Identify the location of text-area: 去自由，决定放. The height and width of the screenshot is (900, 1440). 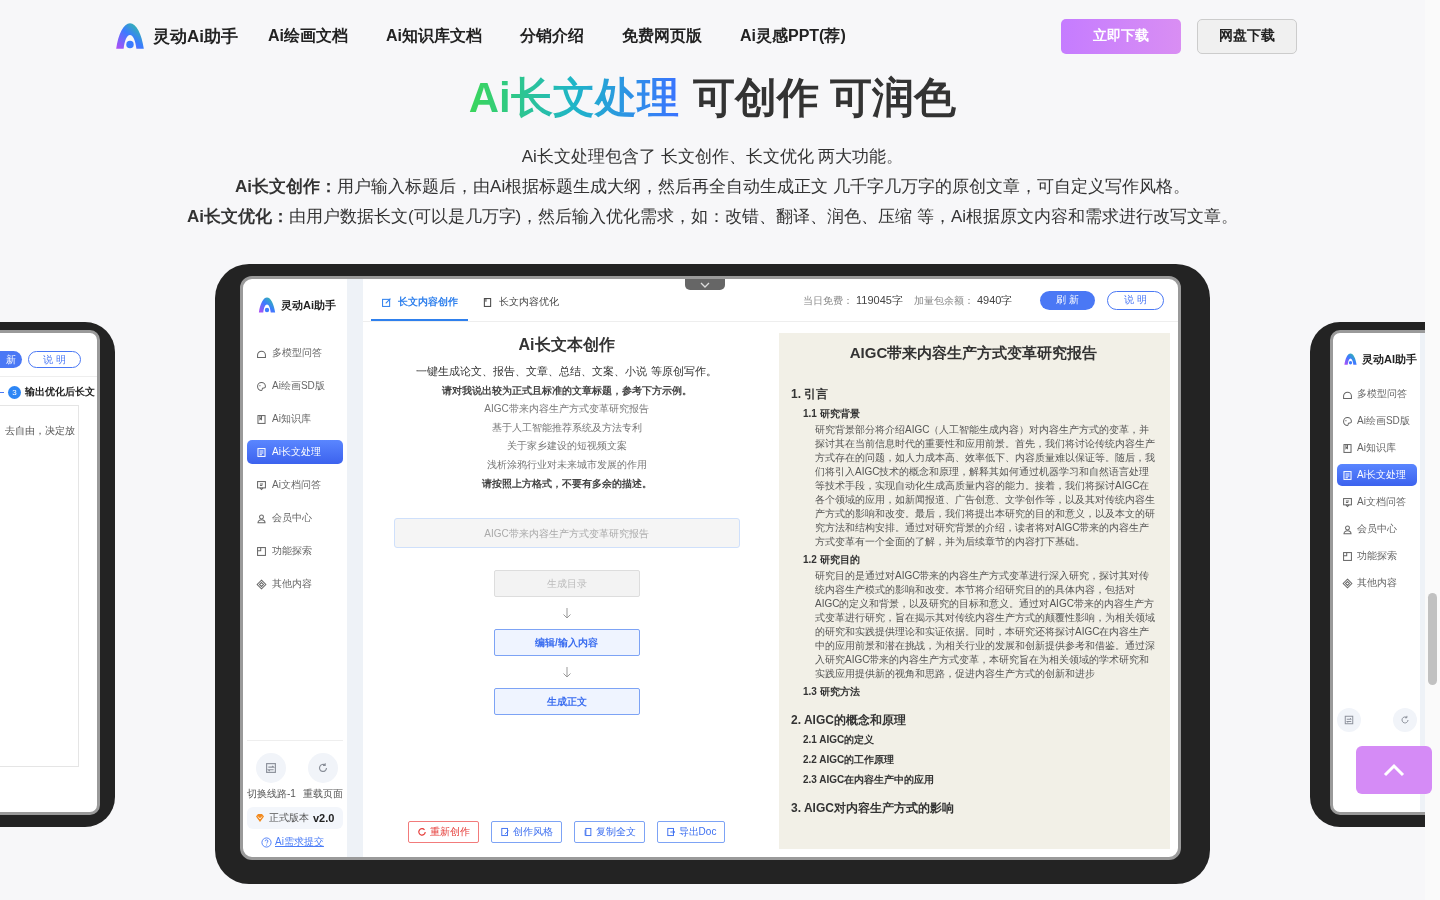
(39, 586).